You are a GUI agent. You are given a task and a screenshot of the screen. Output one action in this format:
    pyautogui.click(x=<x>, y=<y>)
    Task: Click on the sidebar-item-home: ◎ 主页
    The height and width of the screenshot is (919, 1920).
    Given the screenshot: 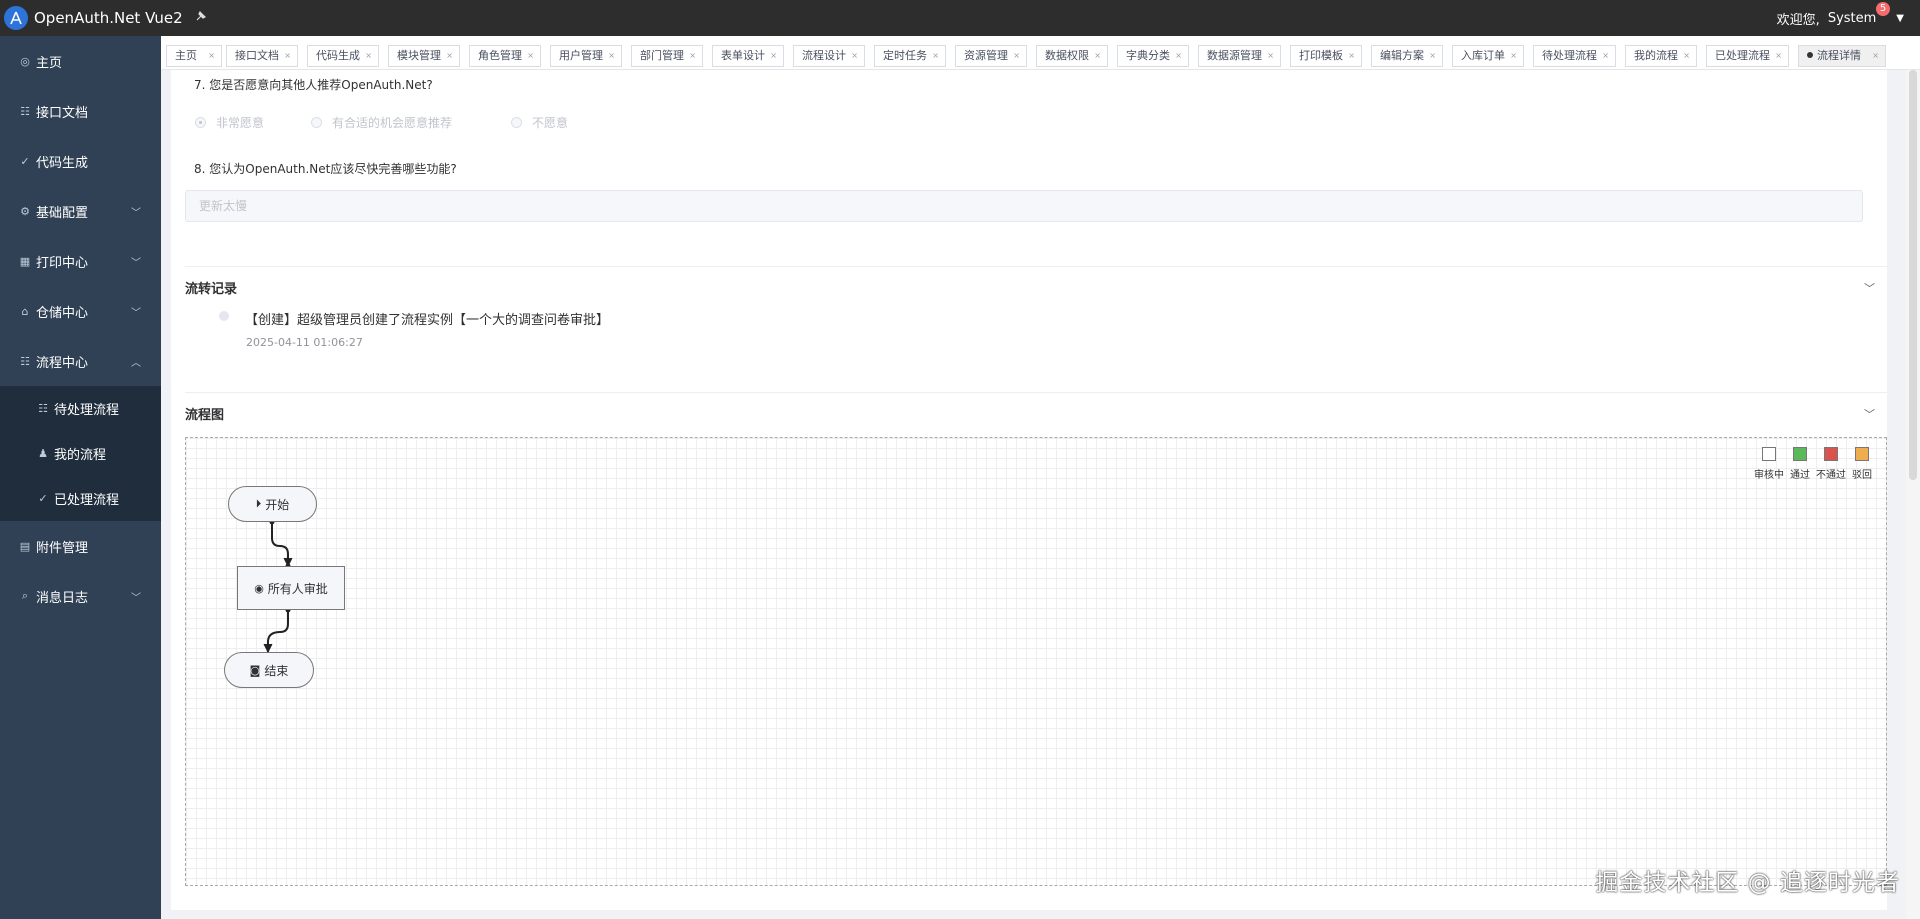 What is the action you would take?
    pyautogui.click(x=80, y=61)
    